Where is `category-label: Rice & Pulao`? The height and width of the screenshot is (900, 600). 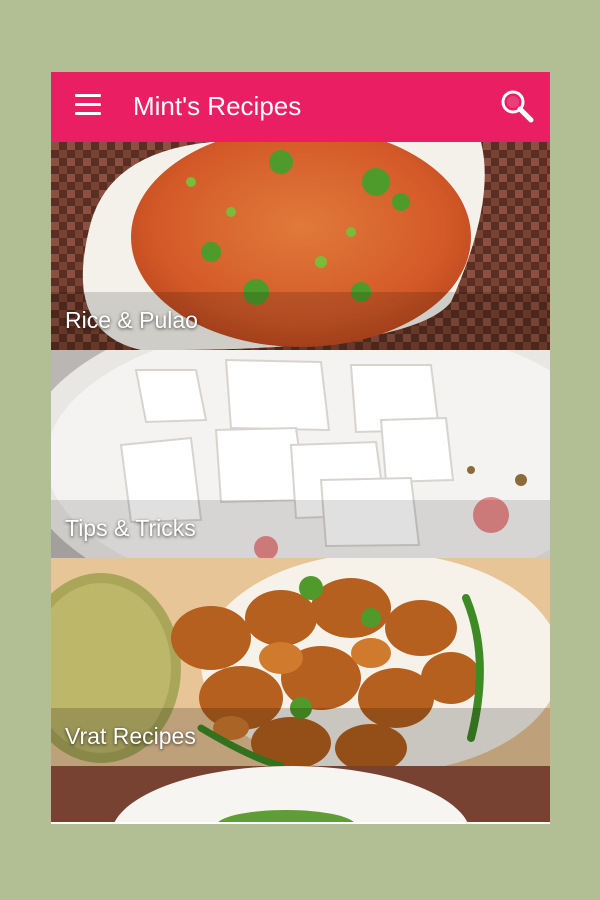 category-label: Rice & Pulao is located at coordinates (131, 320).